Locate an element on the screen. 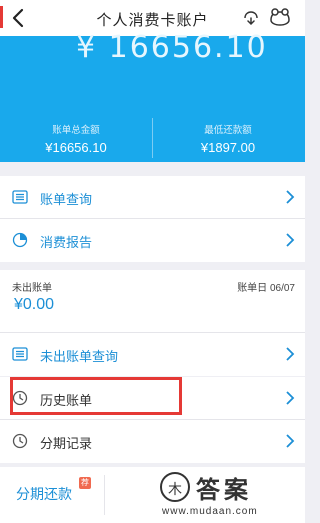 This screenshot has width=320, height=523. total-amount-stat: 账单总金额 ¥16656.10 is located at coordinates (76, 138).